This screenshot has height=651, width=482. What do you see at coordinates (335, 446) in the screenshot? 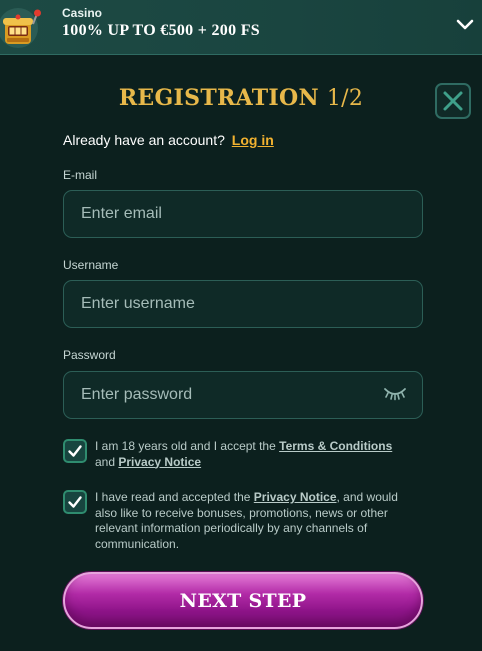
I see `terms-link: Terms & Conditions` at bounding box center [335, 446].